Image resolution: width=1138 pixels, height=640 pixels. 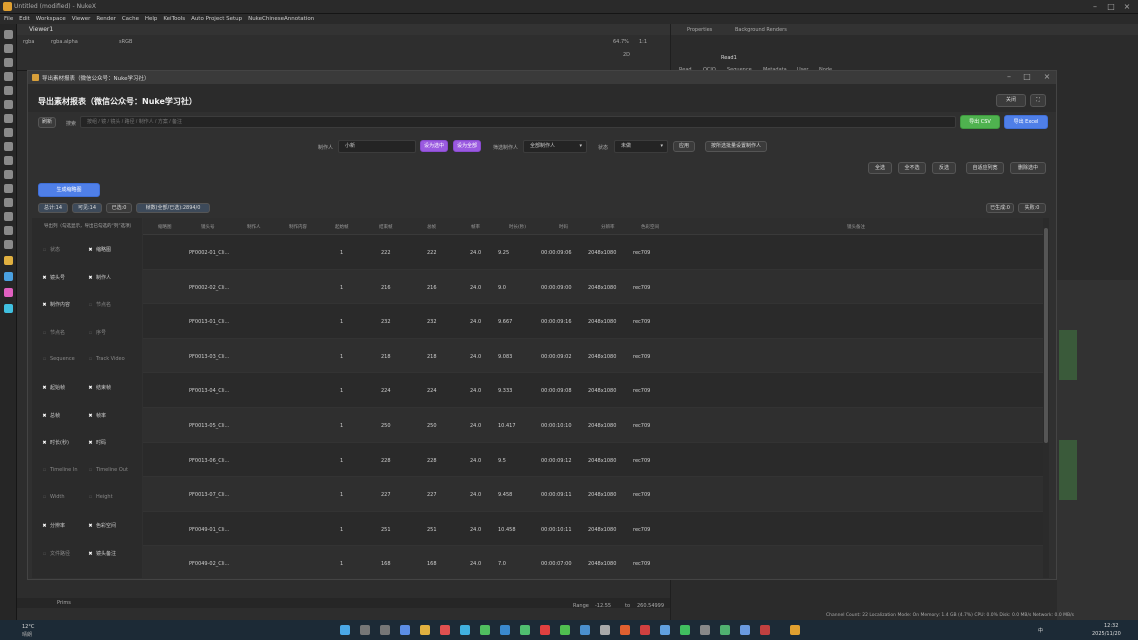 What do you see at coordinates (106, 359) in the screenshot?
I see `column-toggle-checkbox: ▫ Track Video` at bounding box center [106, 359].